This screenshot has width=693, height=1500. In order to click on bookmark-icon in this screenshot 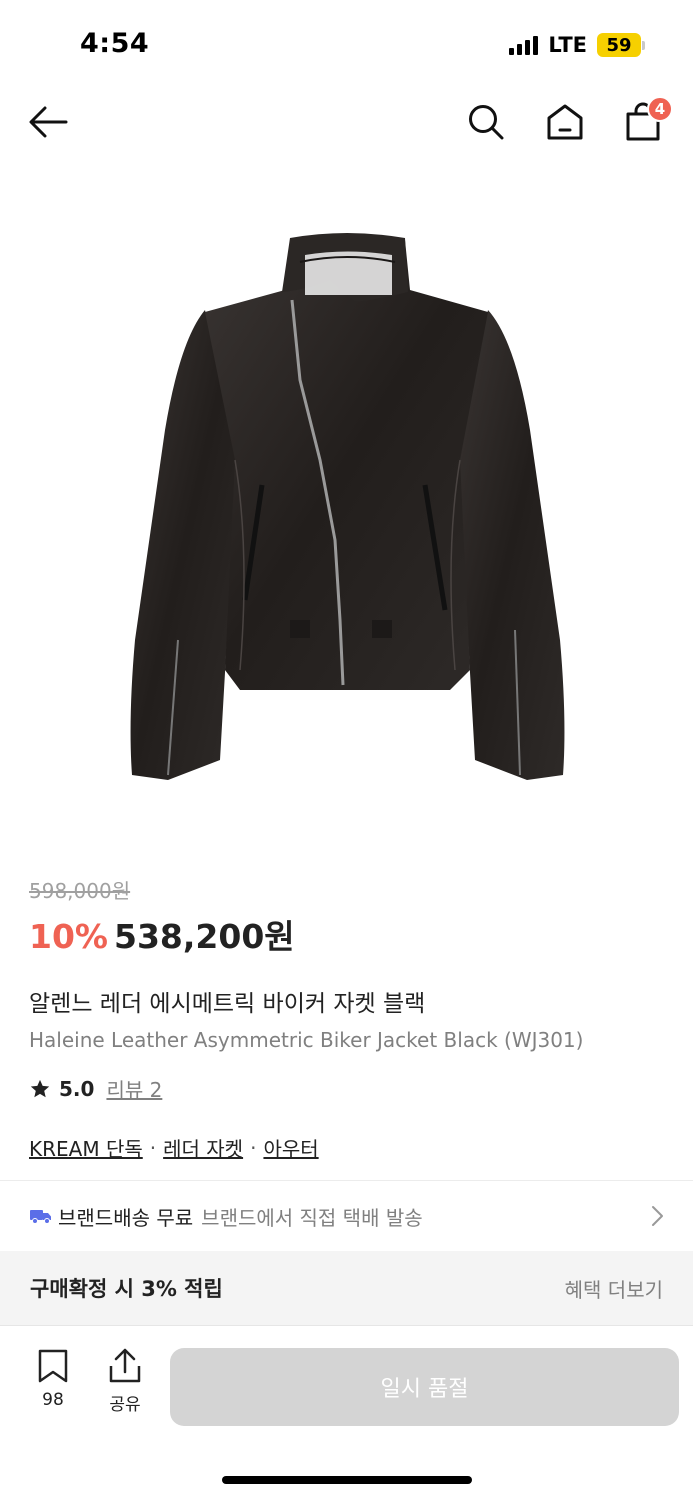, I will do `click(53, 1366)`.